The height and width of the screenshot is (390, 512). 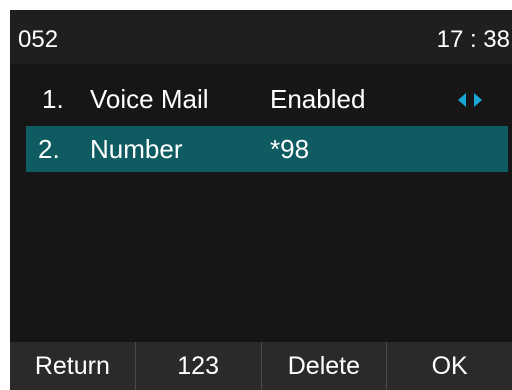 I want to click on list-item-label: Number, so click(x=136, y=149).